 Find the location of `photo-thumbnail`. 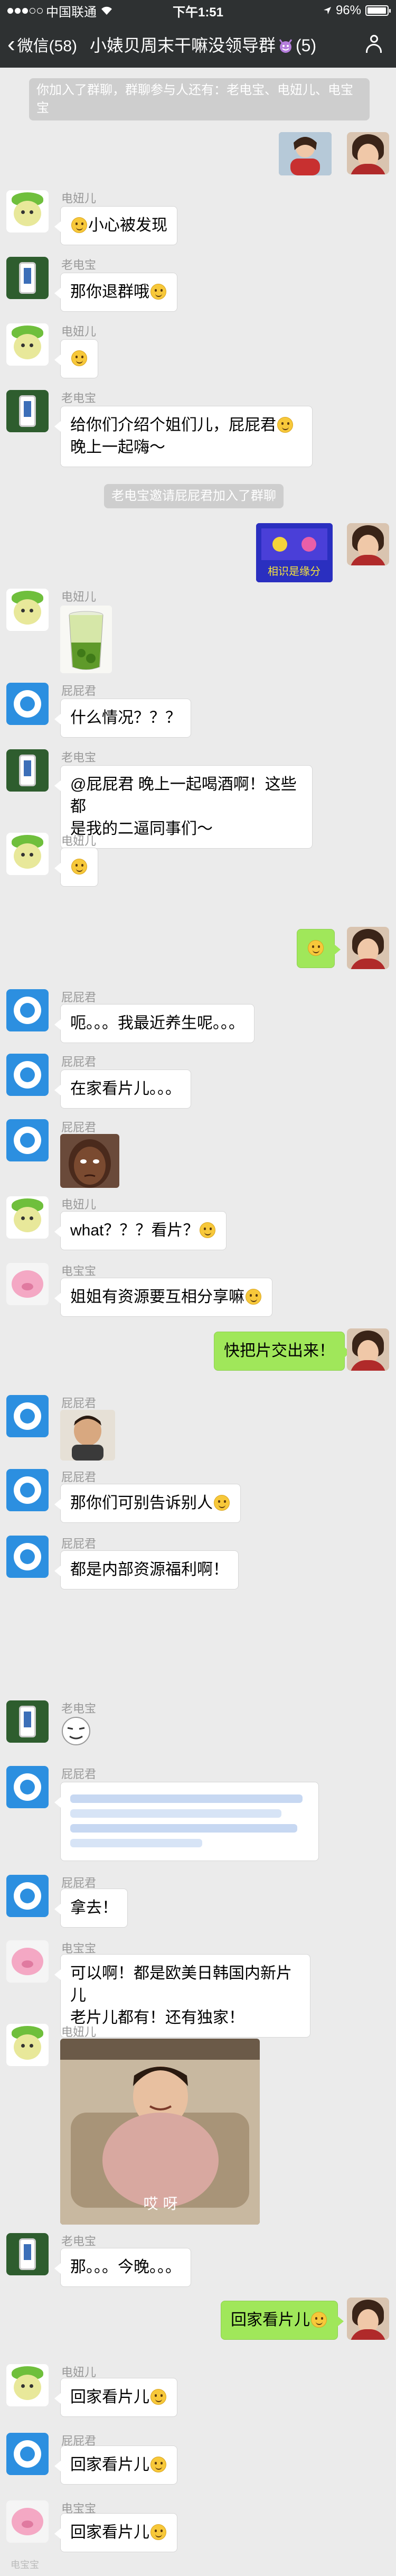

photo-thumbnail is located at coordinates (305, 153).